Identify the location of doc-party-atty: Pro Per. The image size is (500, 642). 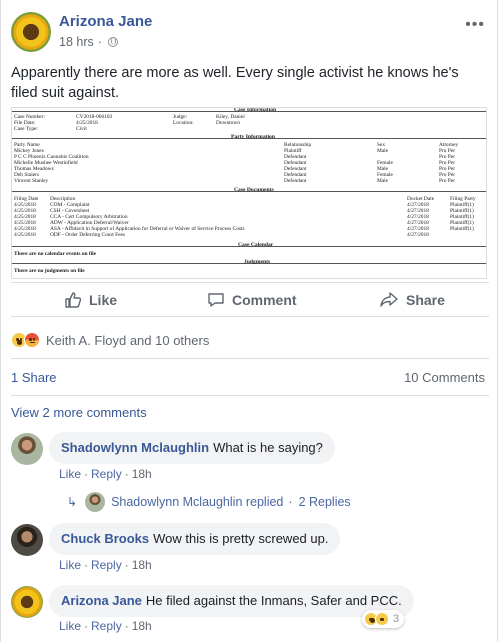
(447, 181).